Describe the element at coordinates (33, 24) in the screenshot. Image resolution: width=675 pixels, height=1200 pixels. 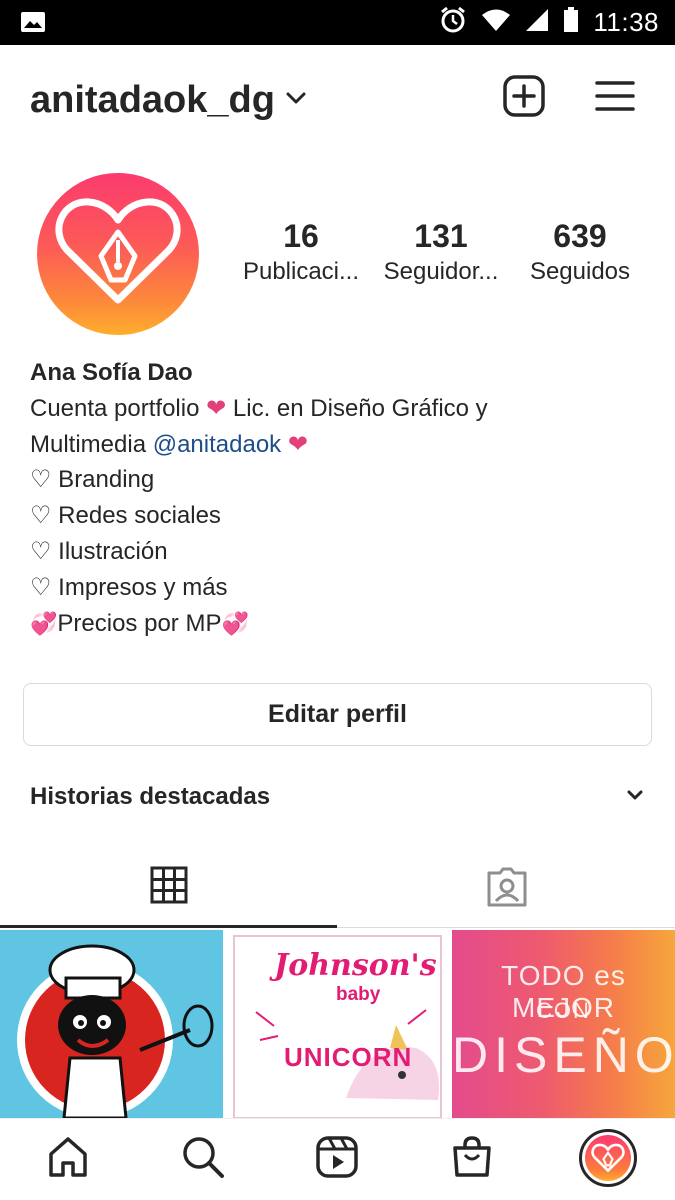
I see `image-notification-icon` at that location.